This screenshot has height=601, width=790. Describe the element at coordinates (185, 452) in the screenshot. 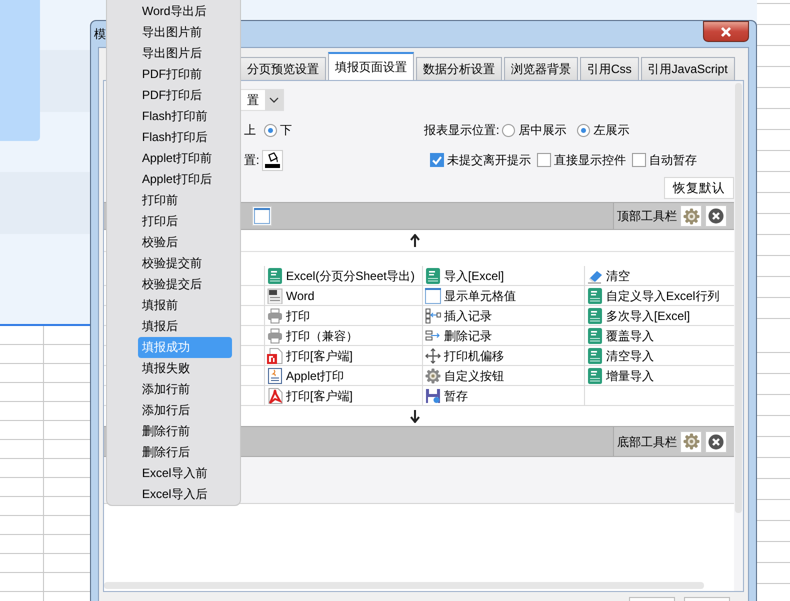

I see `menu-item: 删除行后` at that location.